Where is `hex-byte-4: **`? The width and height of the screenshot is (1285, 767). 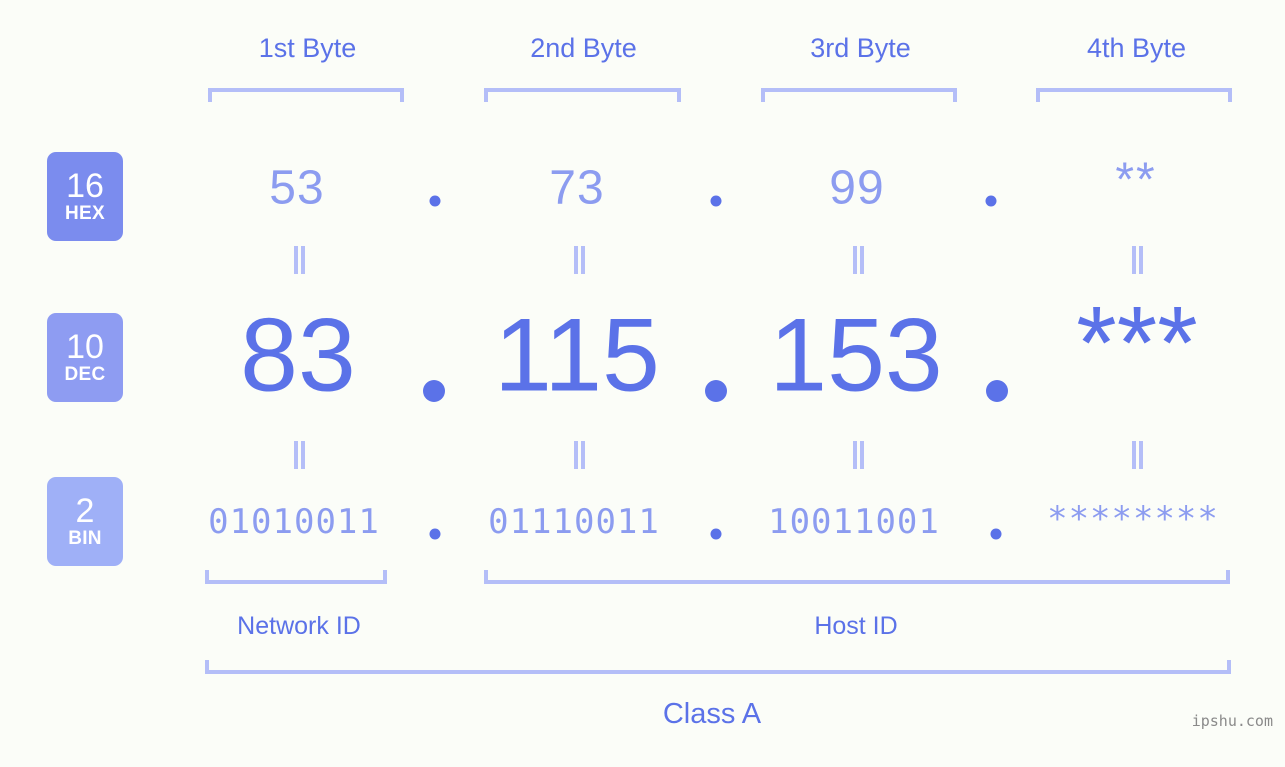
hex-byte-4: ** is located at coordinates (1136, 180).